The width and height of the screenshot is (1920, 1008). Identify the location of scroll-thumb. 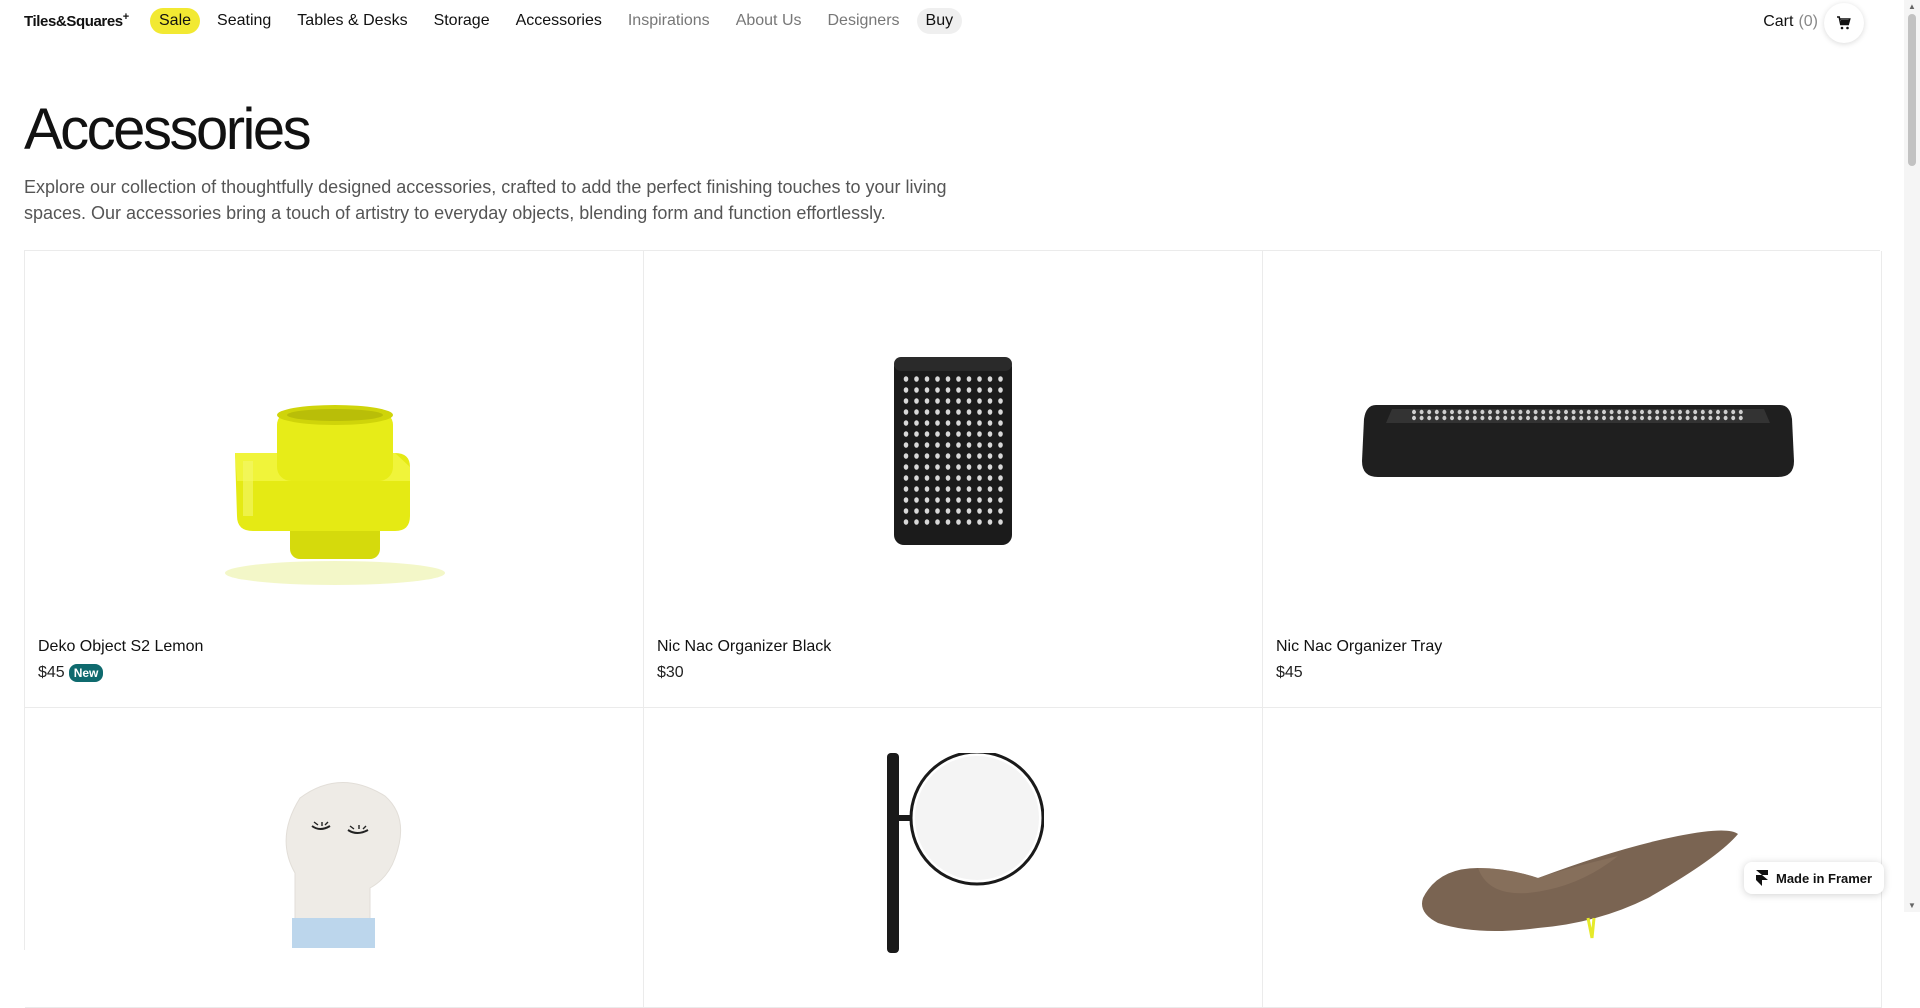
(1912, 90).